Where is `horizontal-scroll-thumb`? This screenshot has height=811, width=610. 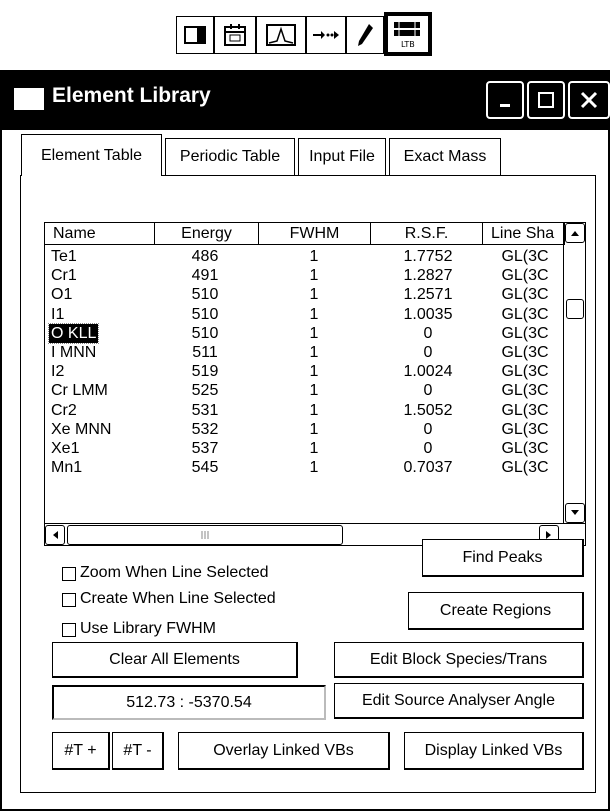
horizontal-scroll-thumb is located at coordinates (205, 535).